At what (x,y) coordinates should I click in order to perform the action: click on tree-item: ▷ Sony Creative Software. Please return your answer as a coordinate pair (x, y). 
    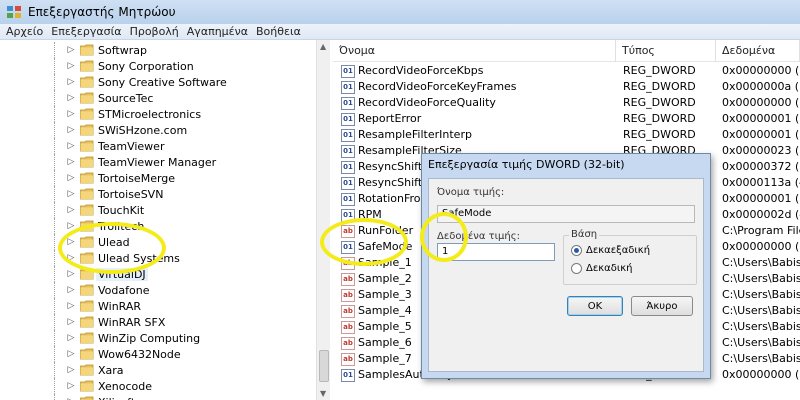
    Looking at the image, I should click on (158, 82).